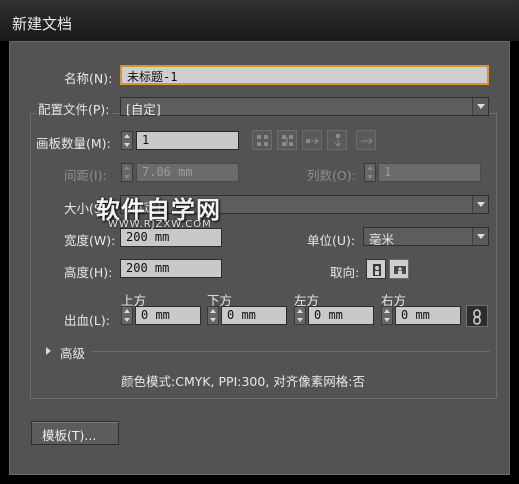  I want to click on artboard-count-input: 1, so click(187, 140).